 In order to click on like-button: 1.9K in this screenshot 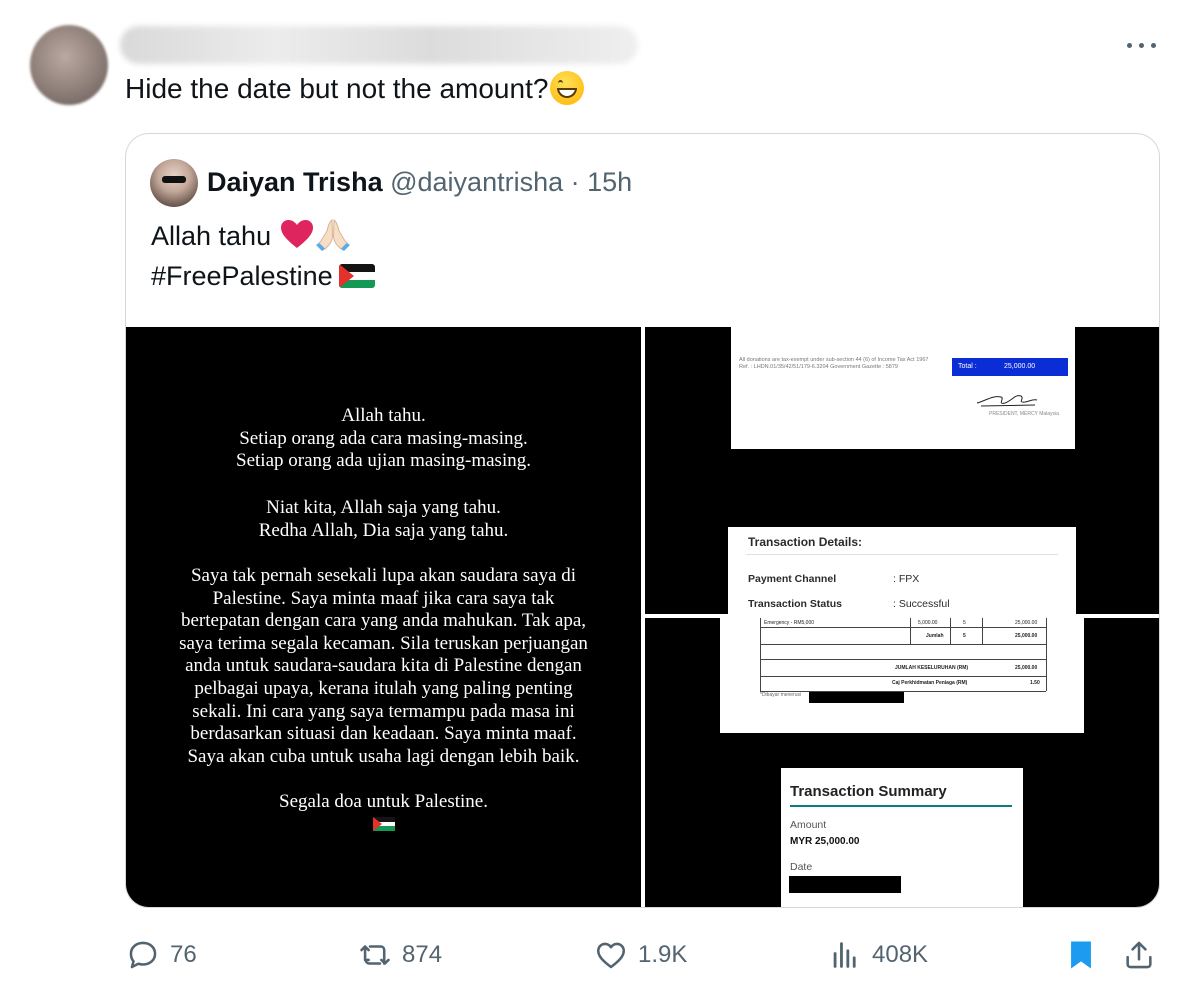, I will do `click(640, 955)`.